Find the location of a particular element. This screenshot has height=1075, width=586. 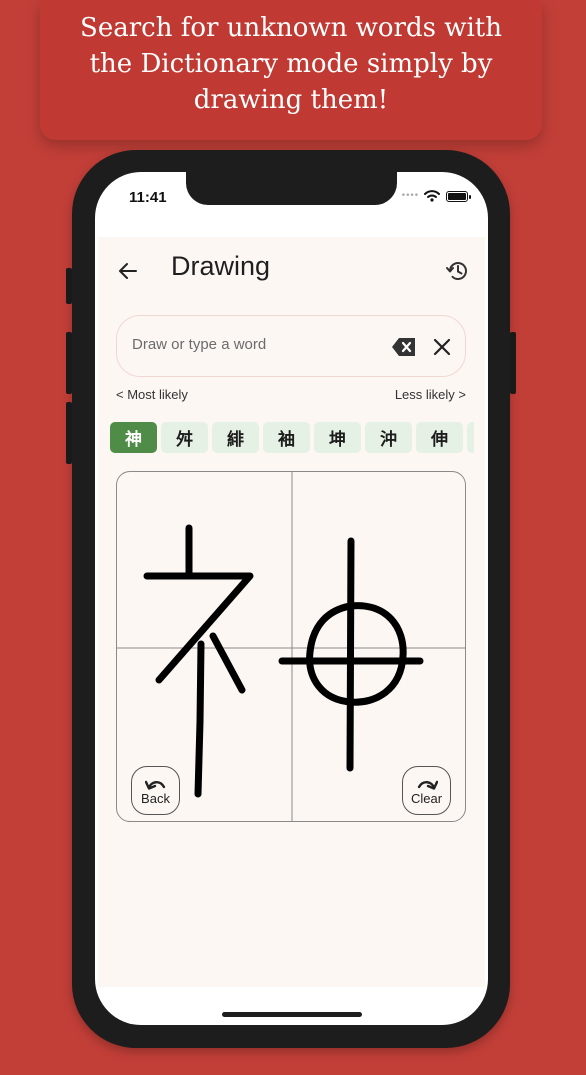

status-icons: •••• is located at coordinates (435, 196).